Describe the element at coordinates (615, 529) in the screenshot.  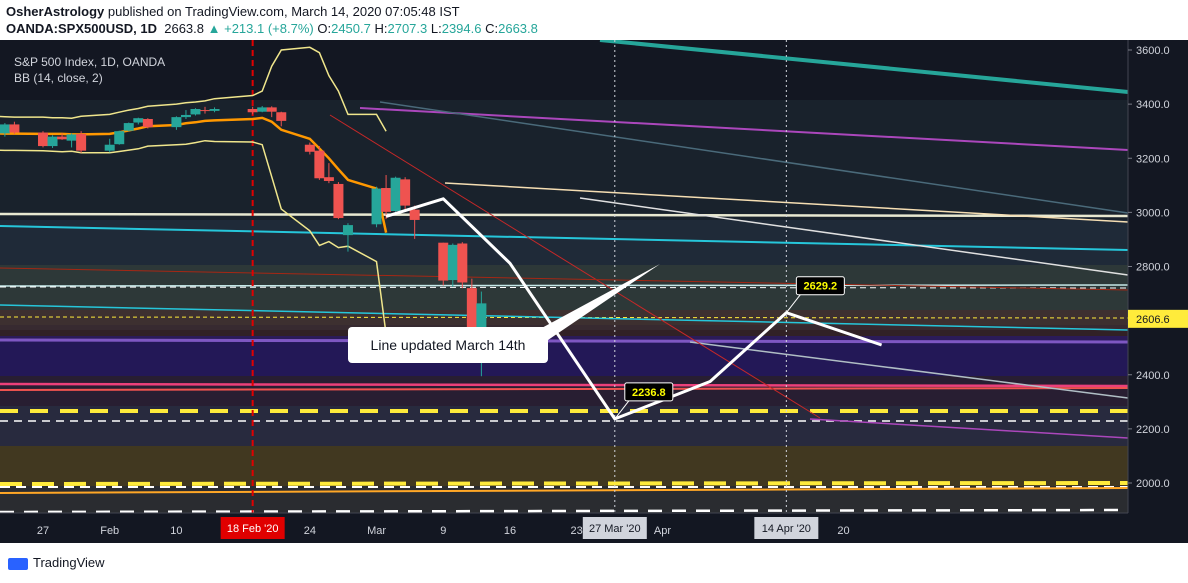
I see `date-badge-label: 27 Mar '20` at that location.